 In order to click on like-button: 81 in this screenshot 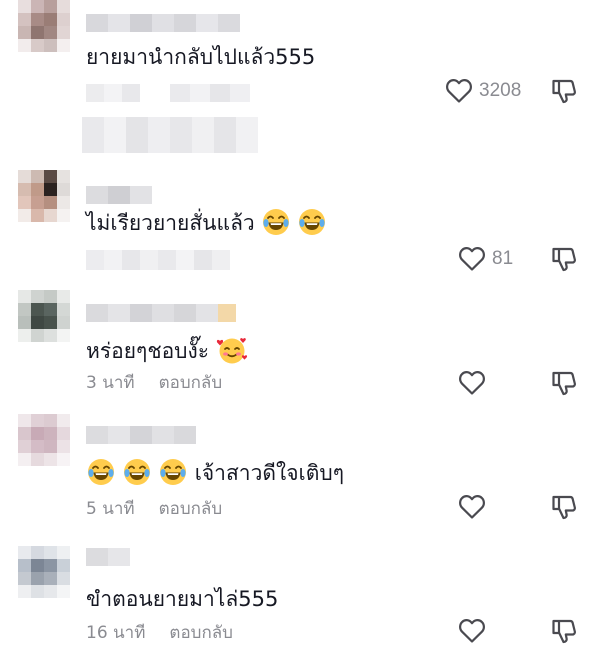, I will do `click(485, 259)`.